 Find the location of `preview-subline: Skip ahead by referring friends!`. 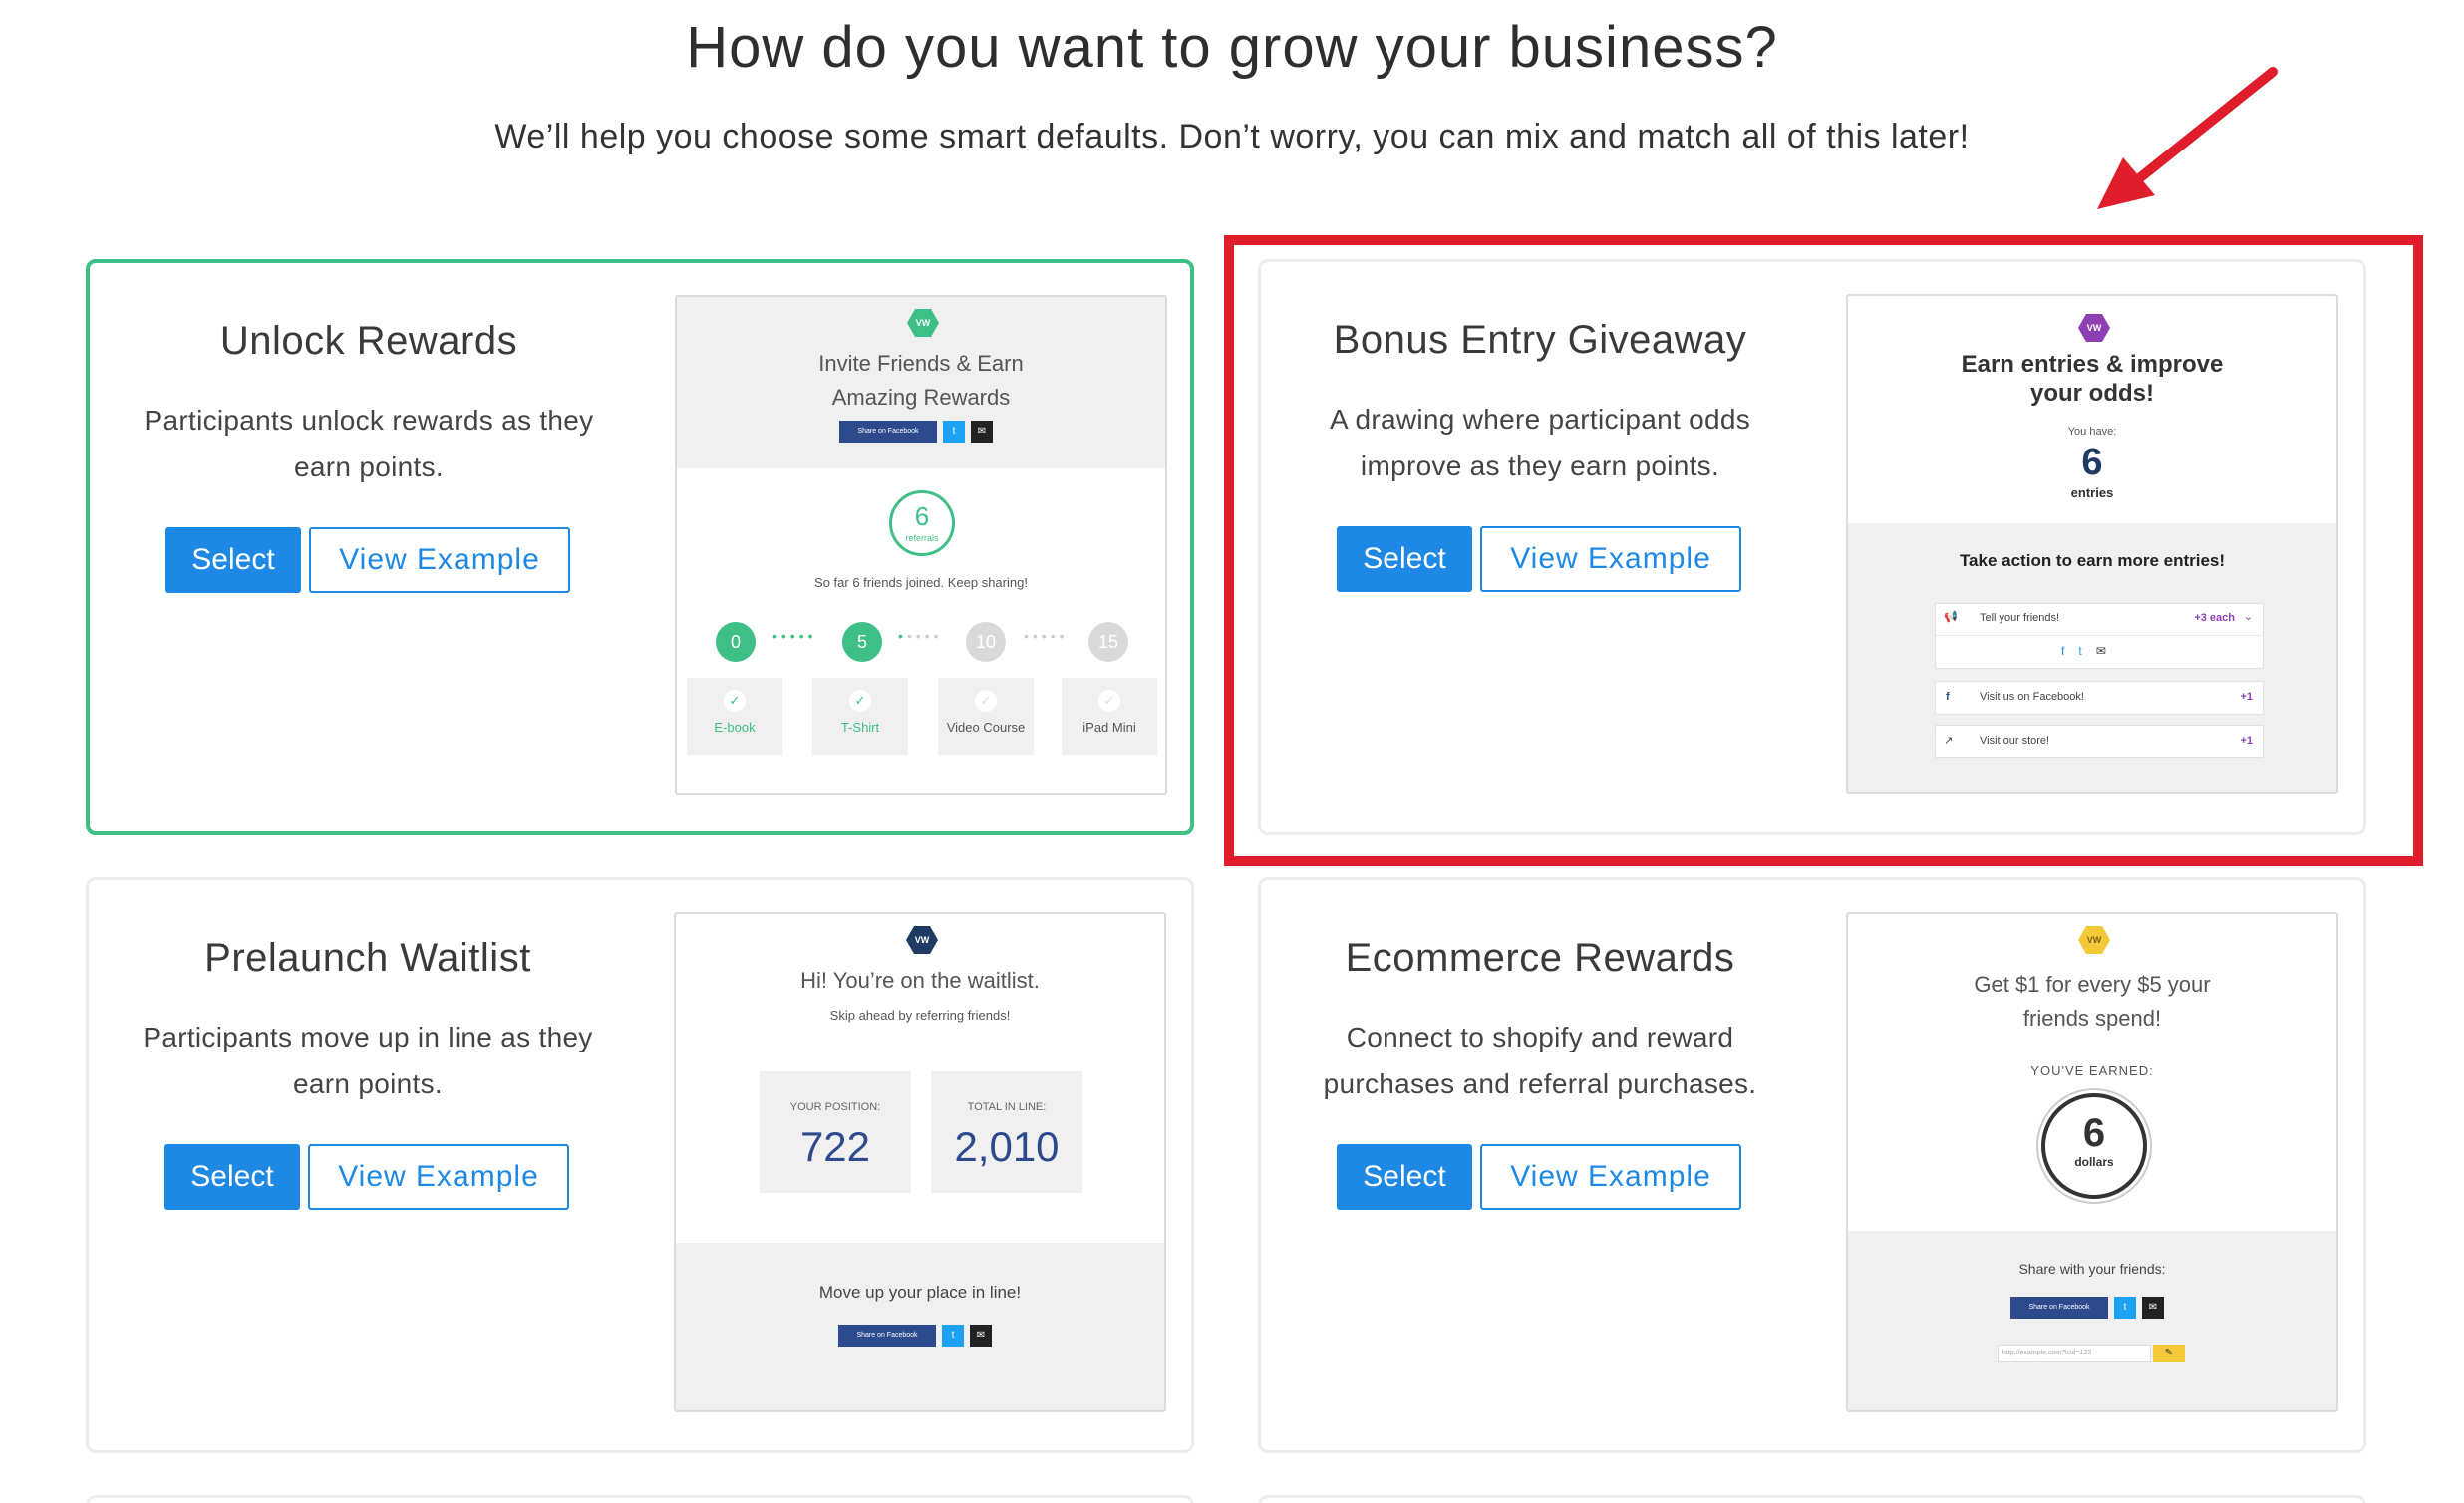

preview-subline: Skip ahead by referring friends! is located at coordinates (920, 1016).